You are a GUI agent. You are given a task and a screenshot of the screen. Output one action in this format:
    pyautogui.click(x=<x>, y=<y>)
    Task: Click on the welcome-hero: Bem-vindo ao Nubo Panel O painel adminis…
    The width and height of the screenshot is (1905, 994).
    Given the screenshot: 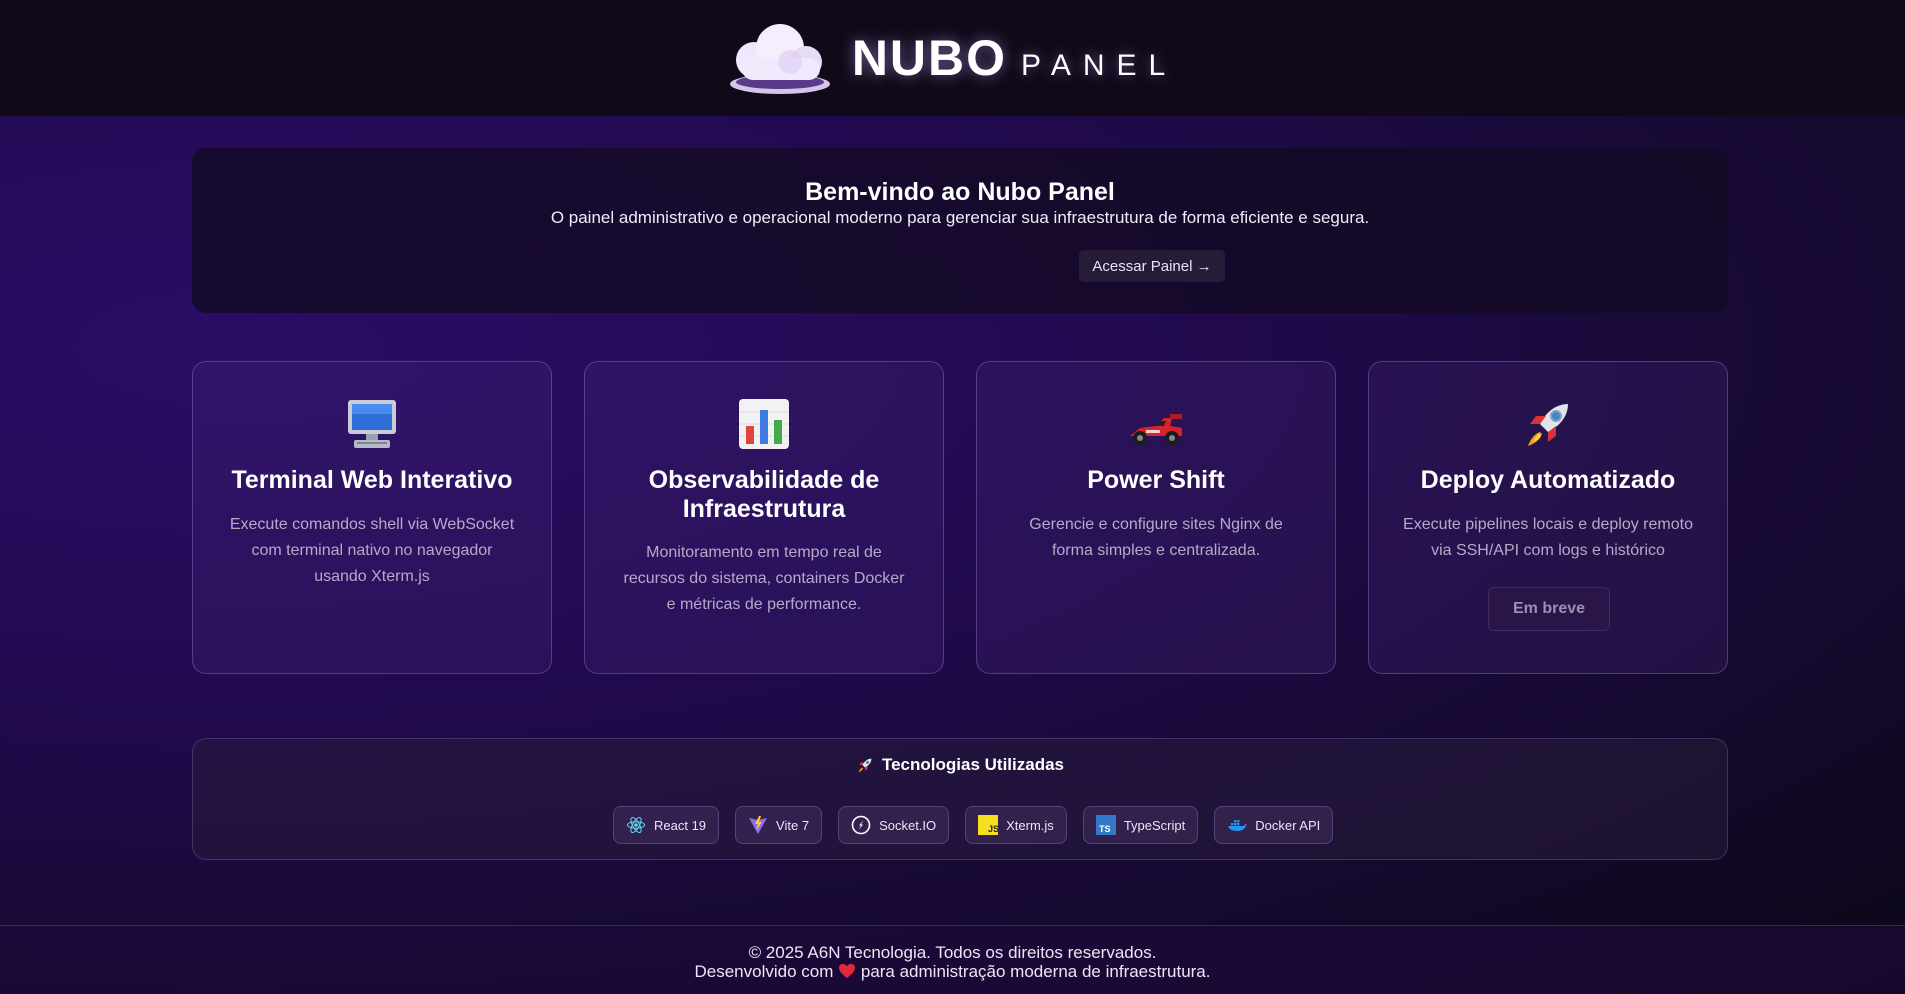 What is the action you would take?
    pyautogui.click(x=960, y=230)
    